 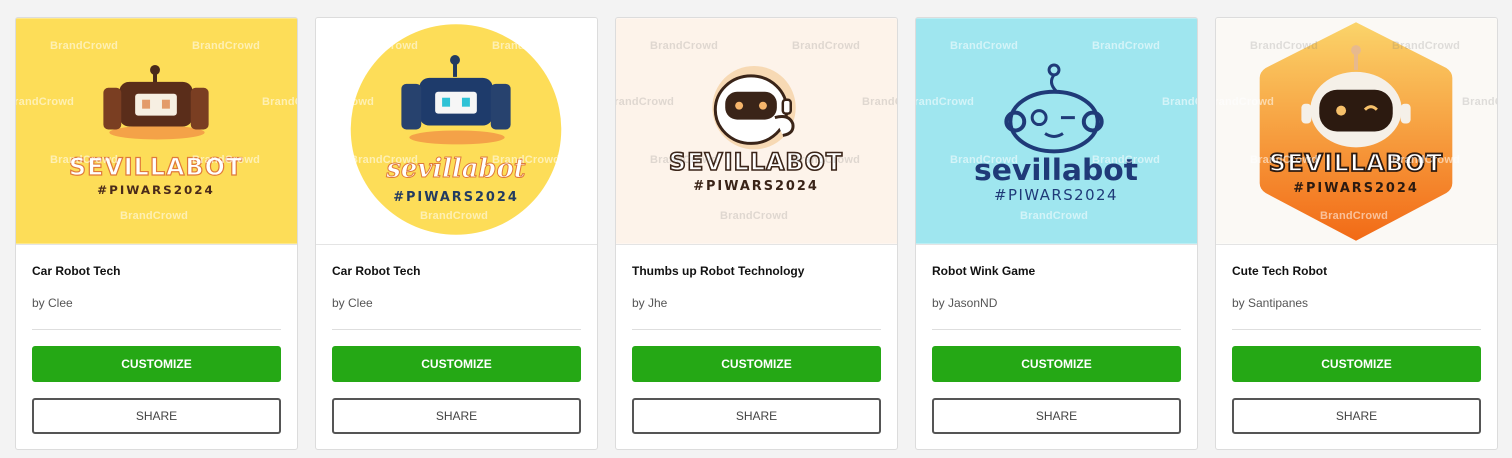 I want to click on logo-title: Cute Tech Robot, so click(x=1279, y=271).